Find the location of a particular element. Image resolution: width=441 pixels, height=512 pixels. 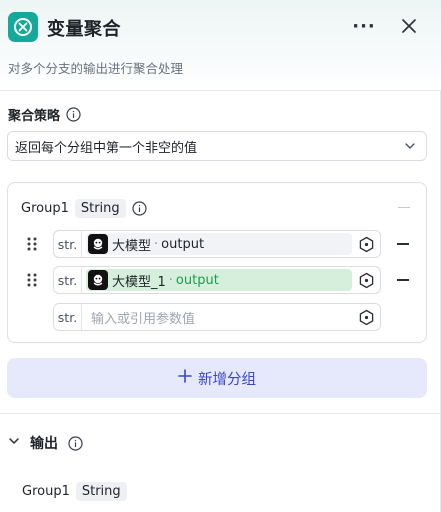

output-group-name: Group1 is located at coordinates (46, 491).